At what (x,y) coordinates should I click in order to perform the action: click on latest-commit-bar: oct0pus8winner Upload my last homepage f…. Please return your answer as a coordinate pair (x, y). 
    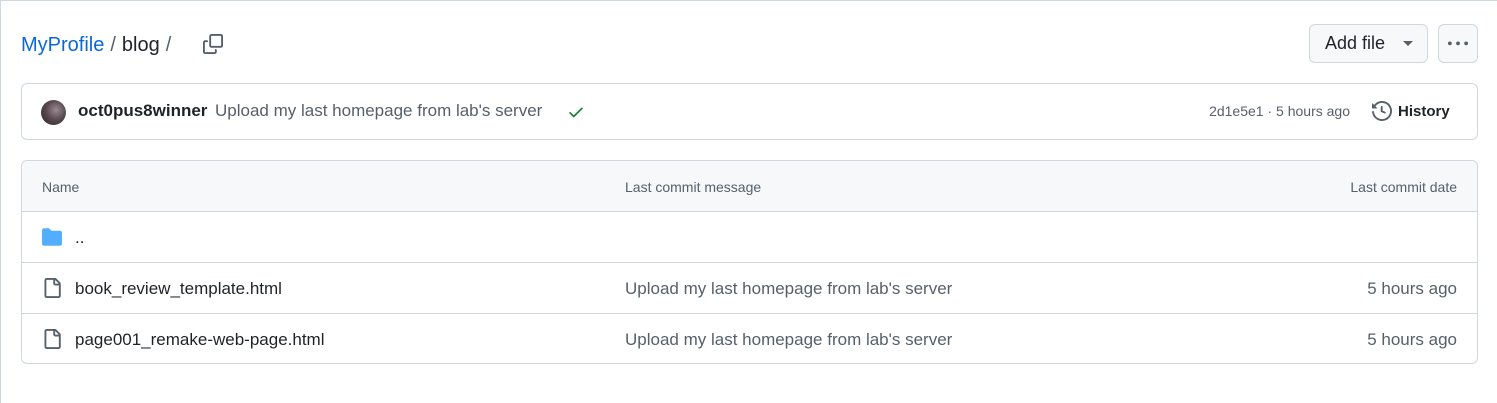
    Looking at the image, I should click on (749, 111).